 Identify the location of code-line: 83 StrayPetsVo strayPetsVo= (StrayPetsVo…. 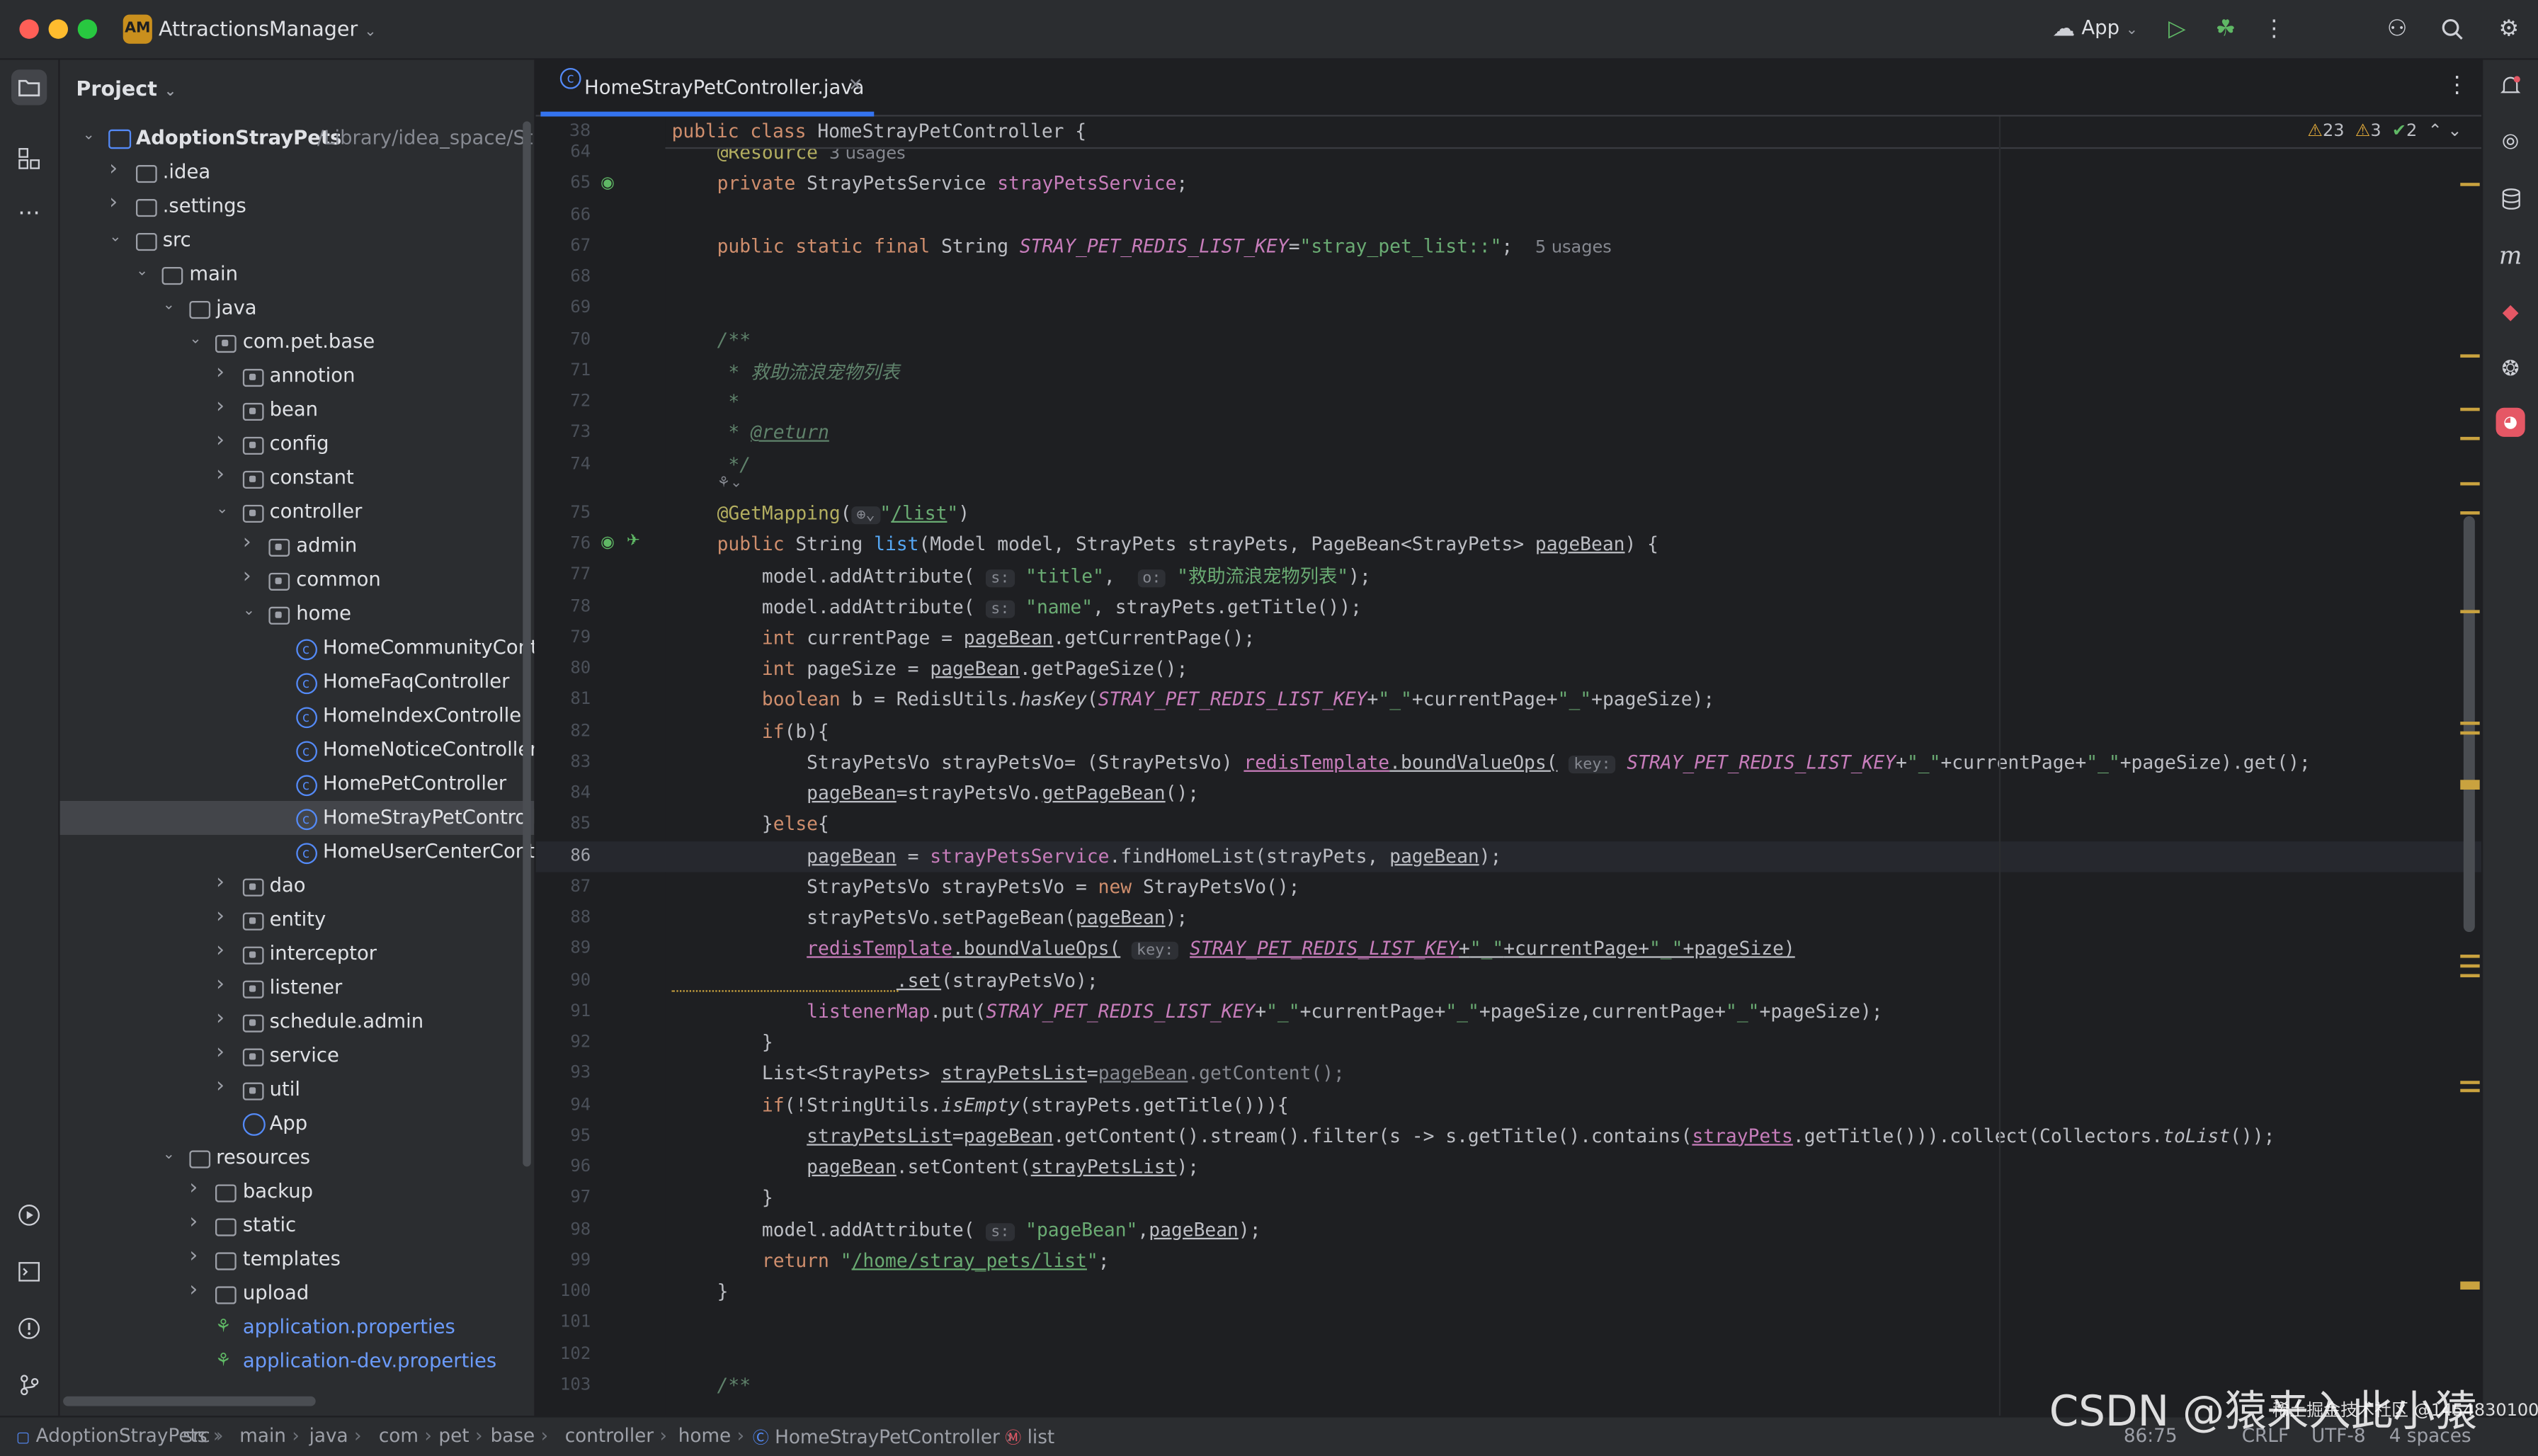
(1508, 763).